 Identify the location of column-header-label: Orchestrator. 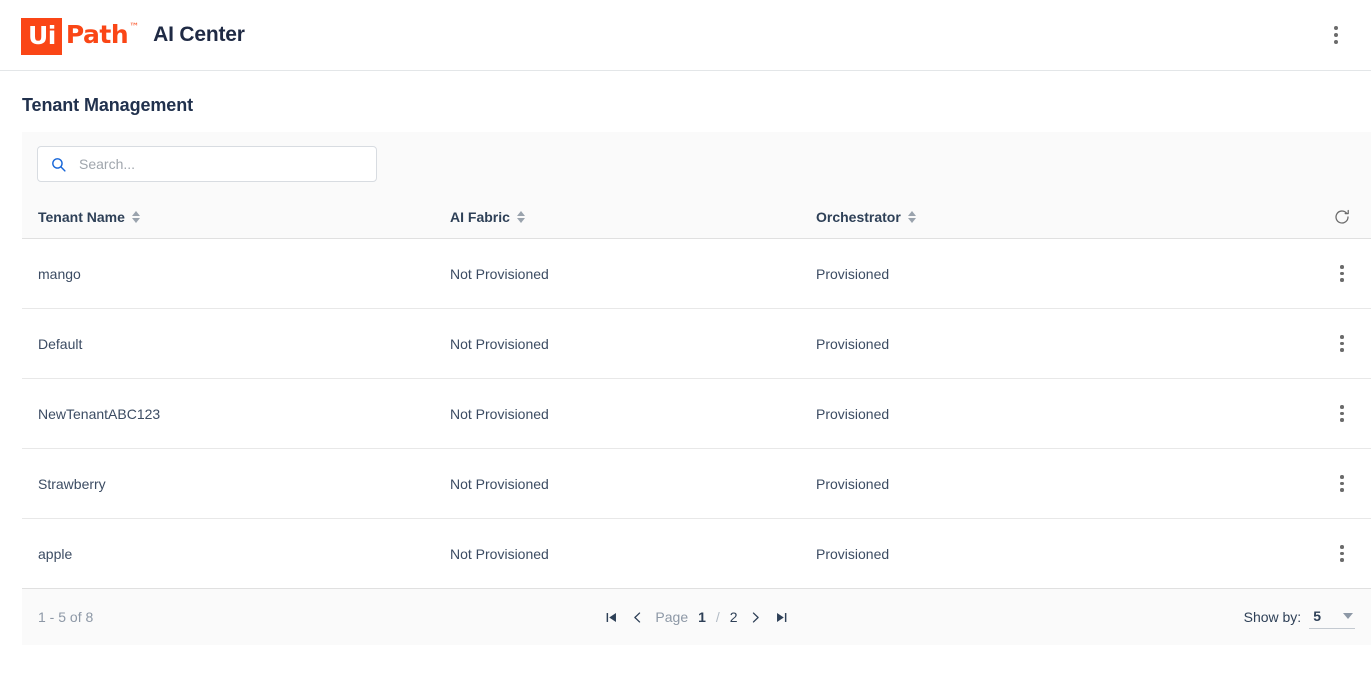
(858, 217).